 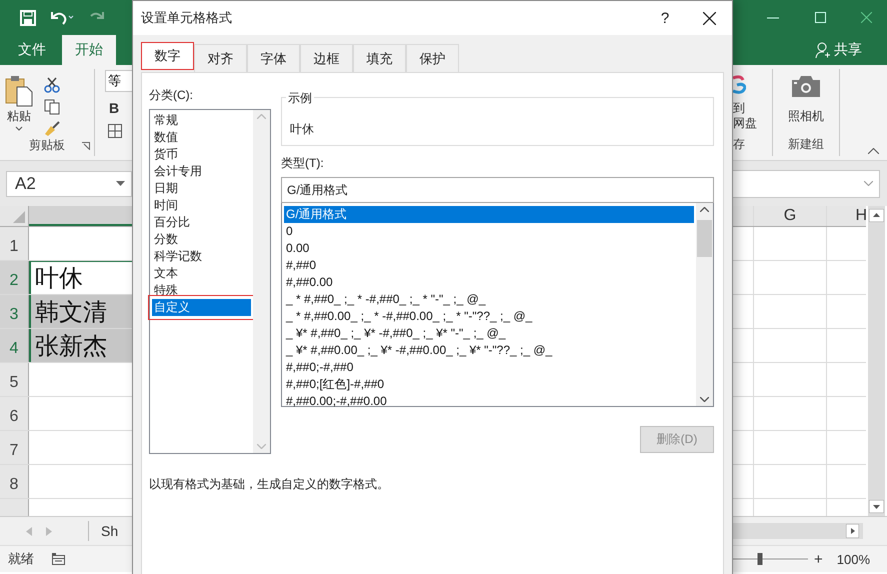 I want to click on save-icon, so click(x=28, y=18).